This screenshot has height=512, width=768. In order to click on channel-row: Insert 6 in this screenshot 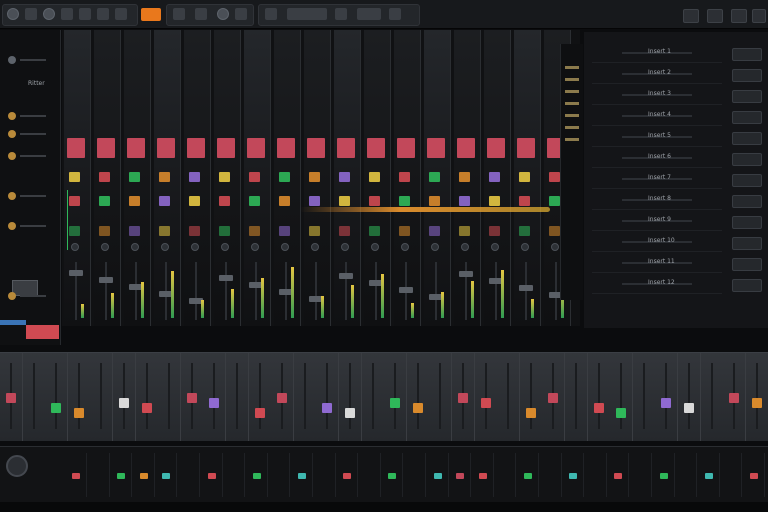, I will do `click(657, 158)`.